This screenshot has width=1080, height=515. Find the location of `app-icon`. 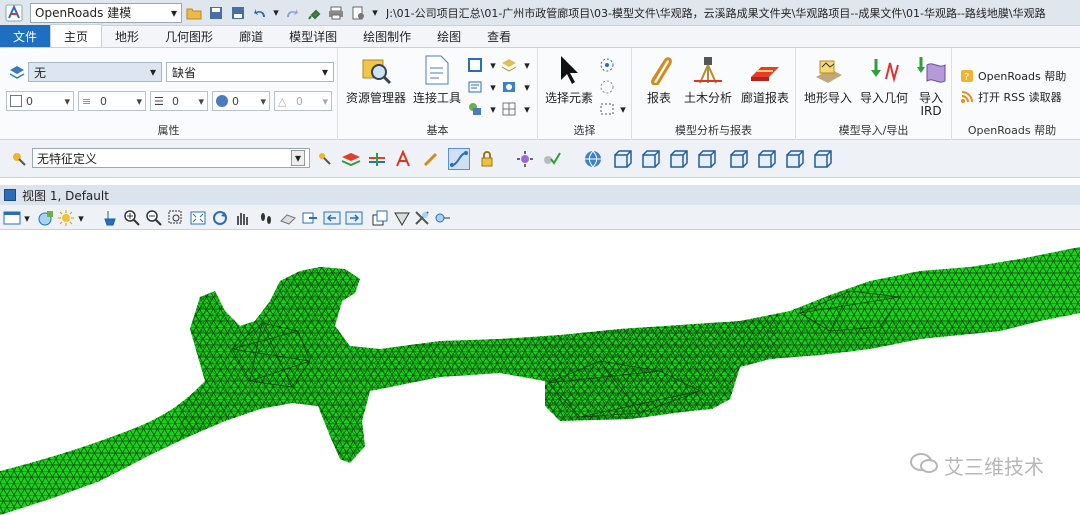

app-icon is located at coordinates (14, 13).